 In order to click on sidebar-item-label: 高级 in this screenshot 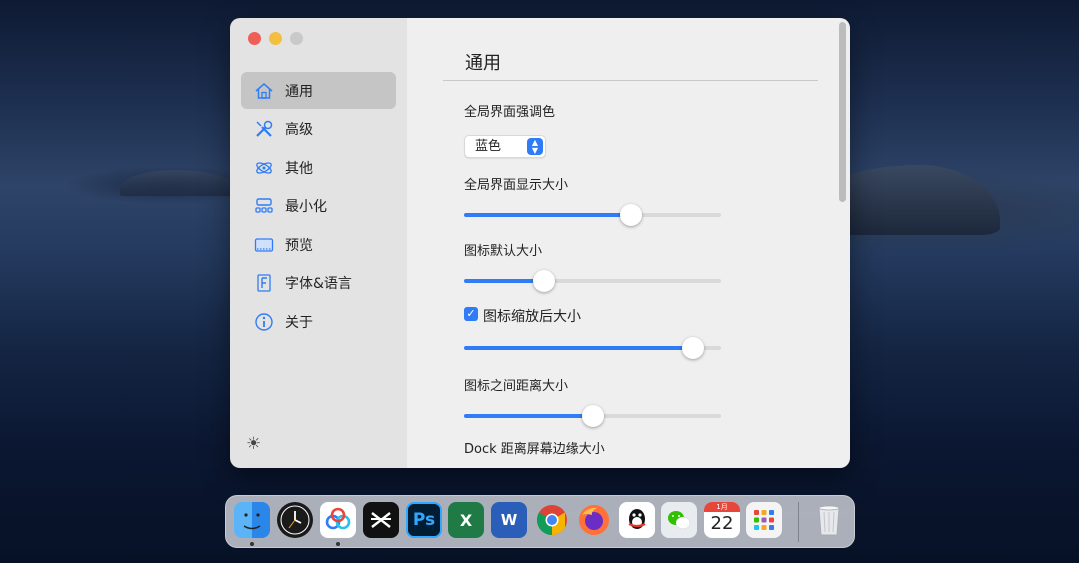, I will do `click(299, 130)`.